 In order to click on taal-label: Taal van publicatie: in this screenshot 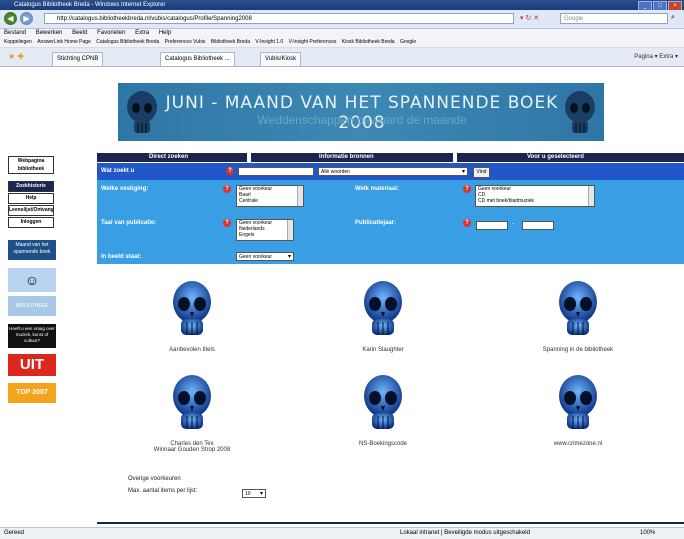, I will do `click(129, 223)`.